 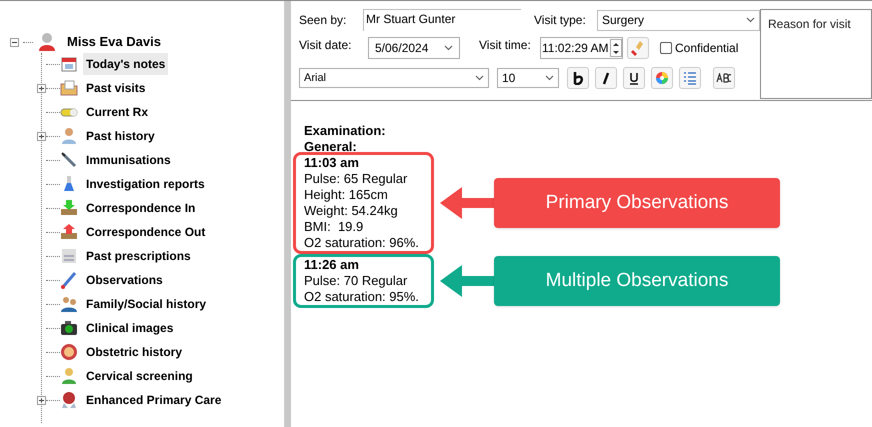 What do you see at coordinates (706, 48) in the screenshot?
I see `checkbox-label: Confidential` at bounding box center [706, 48].